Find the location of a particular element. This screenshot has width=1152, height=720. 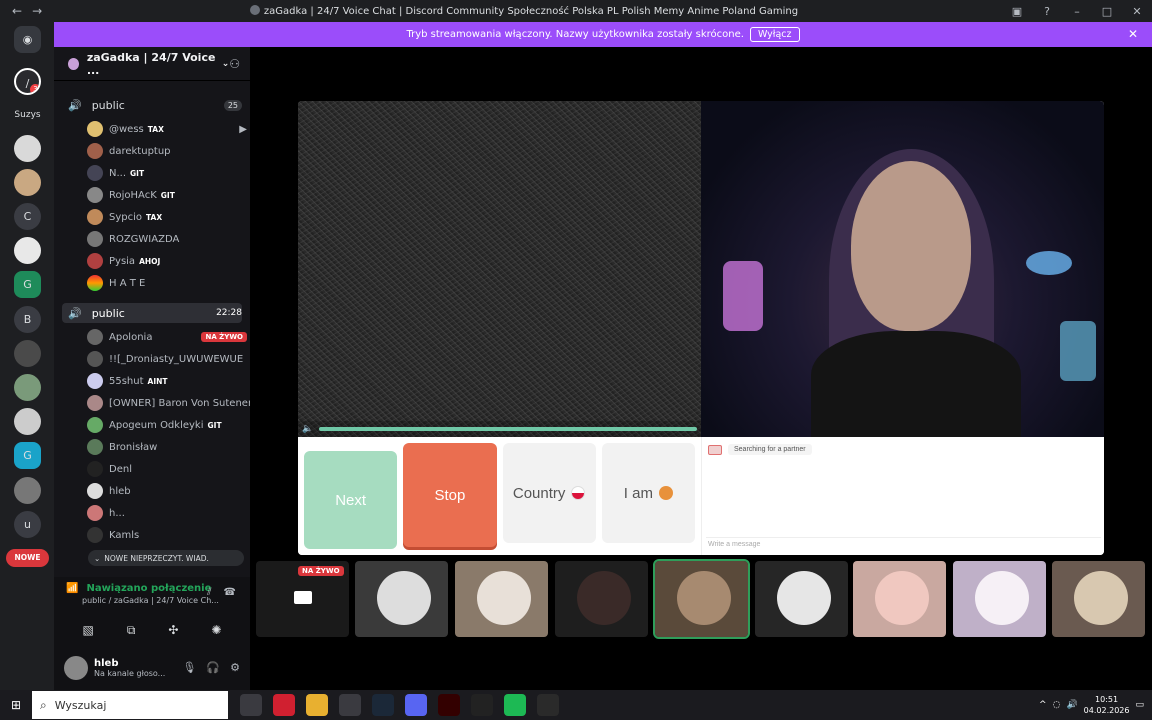

microphone-icon: 🎙 is located at coordinates (189, 667).